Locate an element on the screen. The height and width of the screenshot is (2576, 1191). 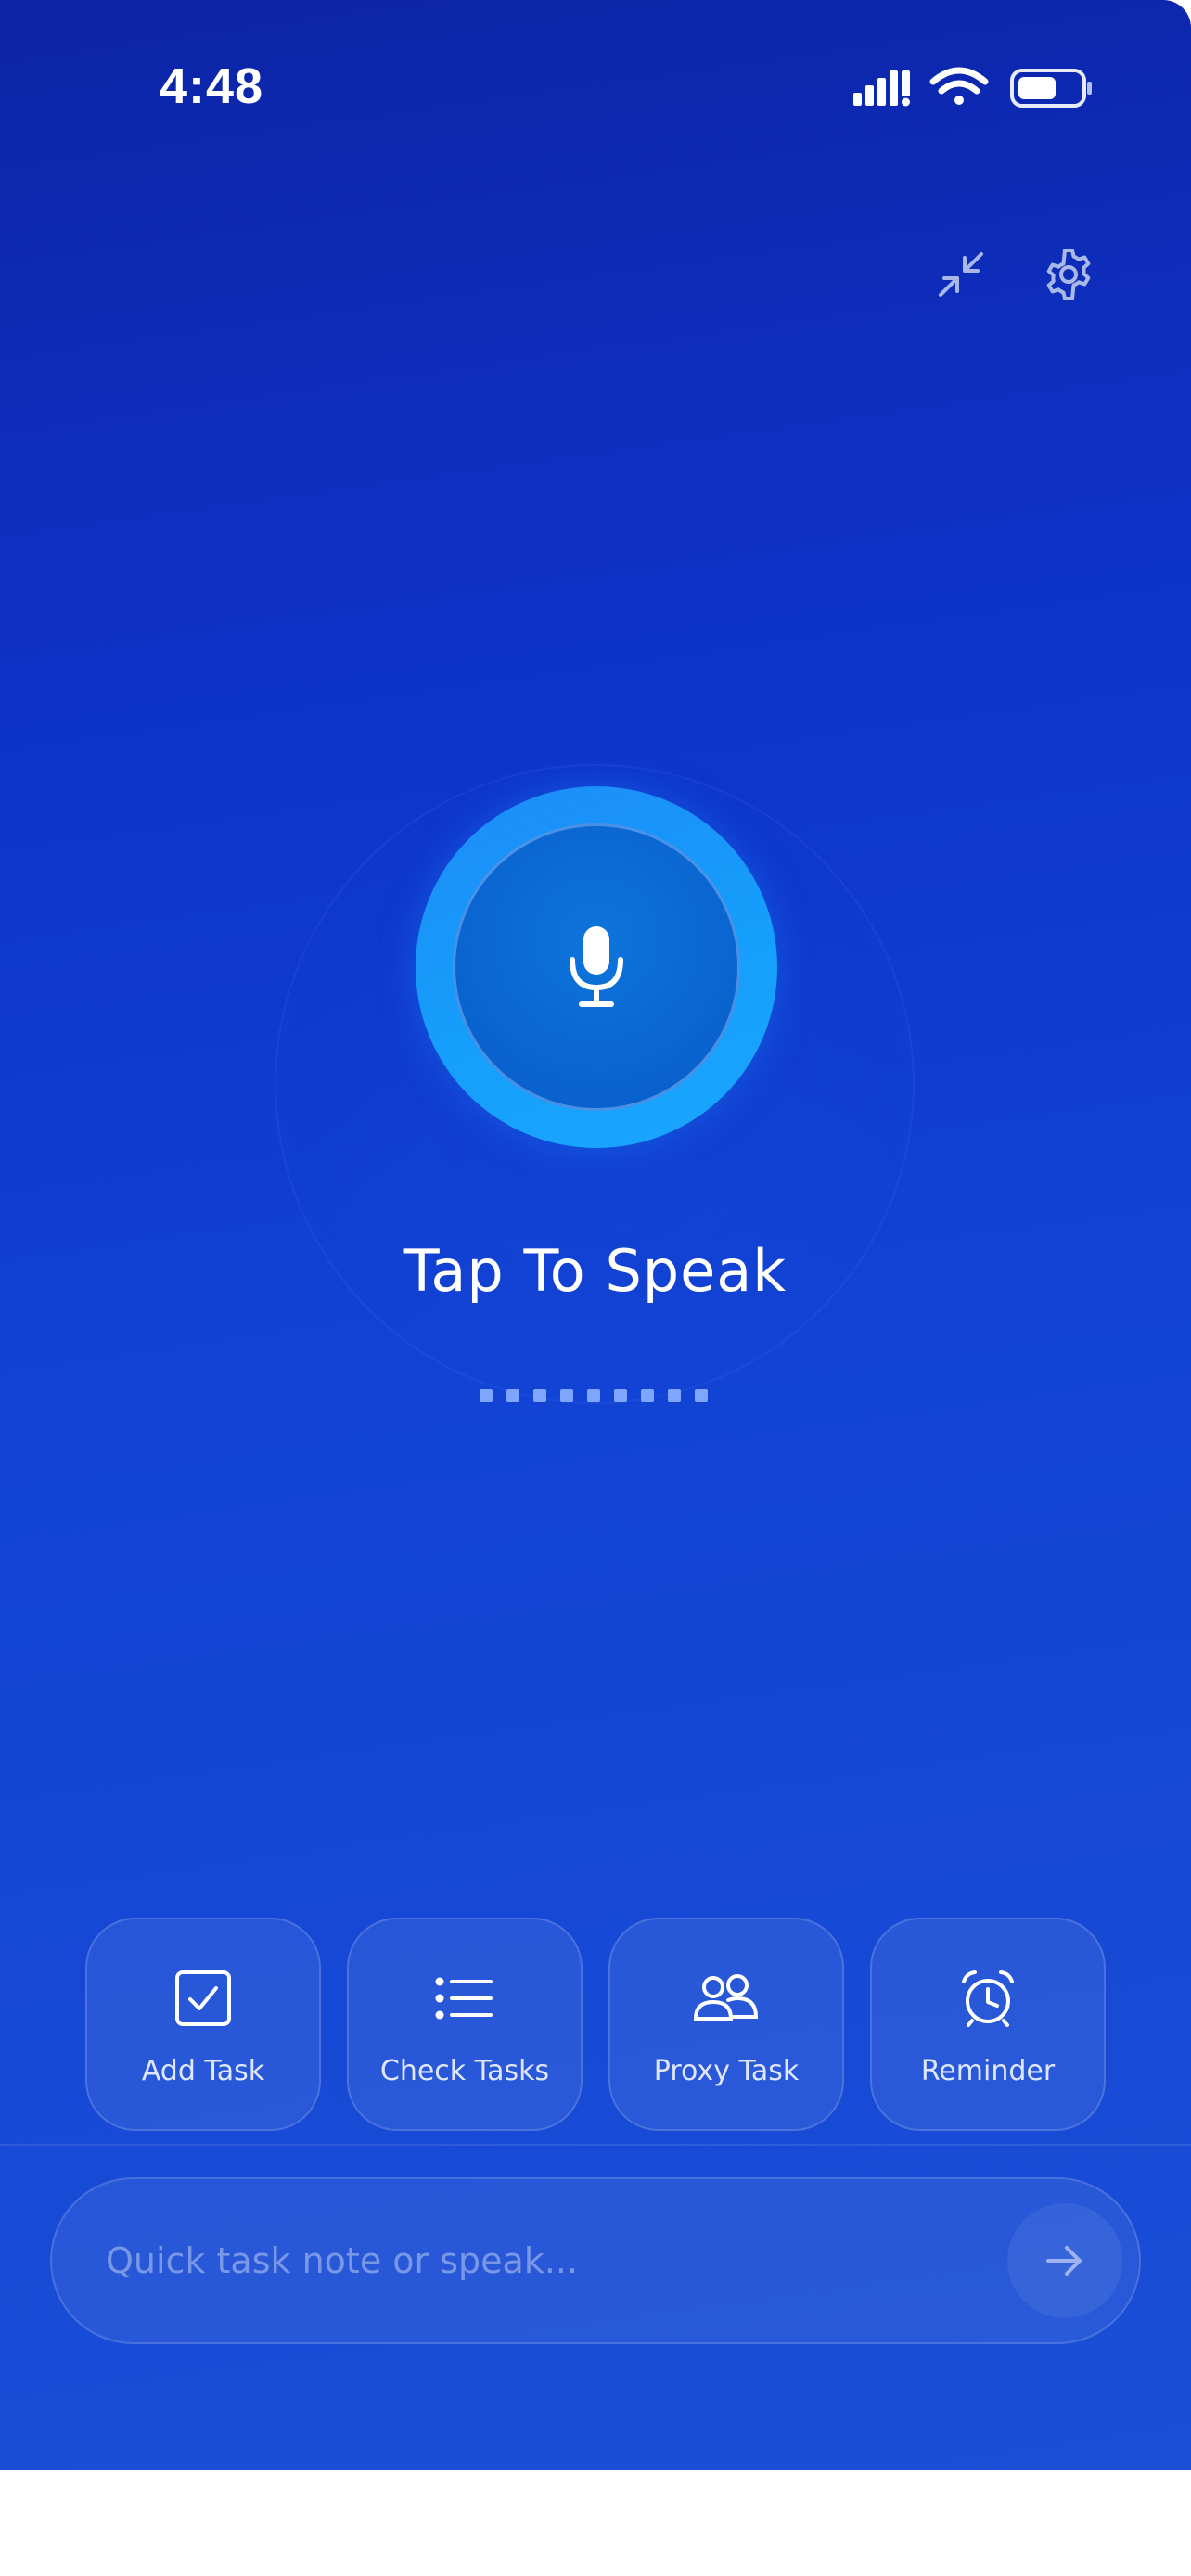
tap-to-speak-label: Tap To Speak is located at coordinates (595, 1271).